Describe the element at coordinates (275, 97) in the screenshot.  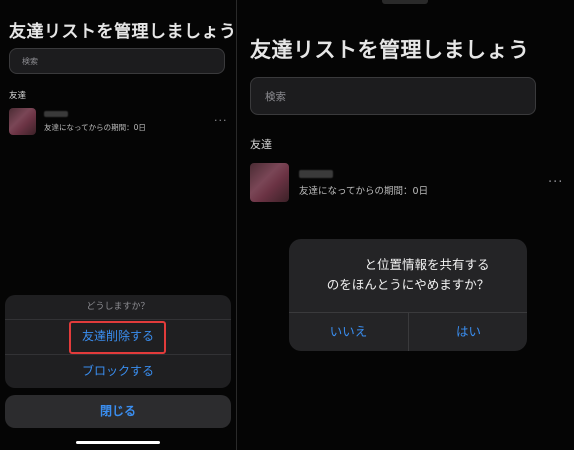
I see `search-placeholder: 検索` at that location.